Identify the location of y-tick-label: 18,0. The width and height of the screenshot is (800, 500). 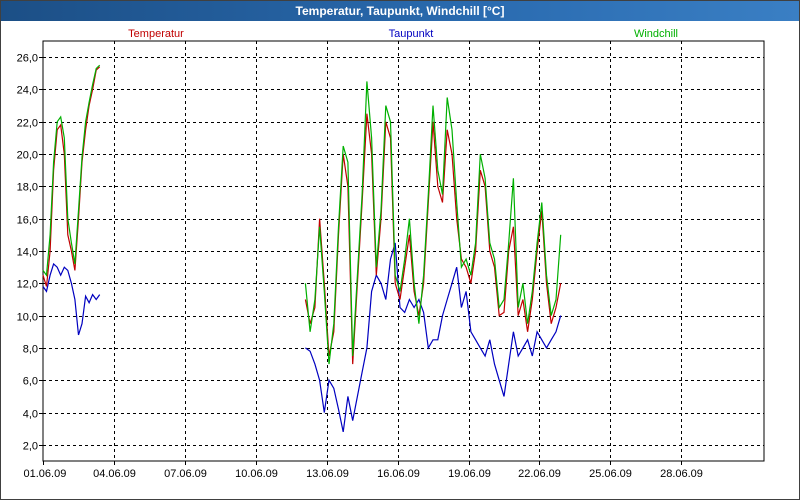
(27, 188).